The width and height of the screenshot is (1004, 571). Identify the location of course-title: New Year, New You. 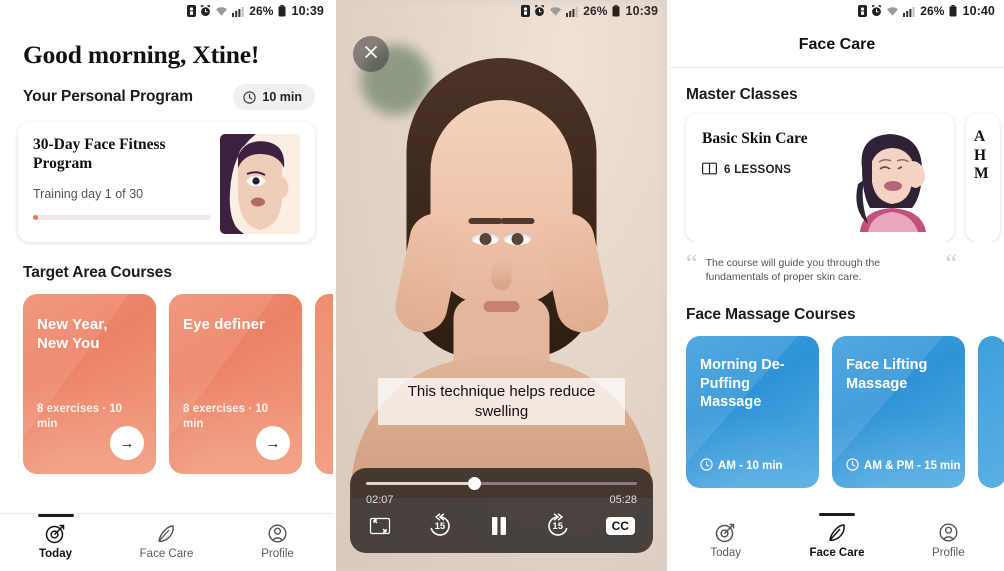
(72, 334).